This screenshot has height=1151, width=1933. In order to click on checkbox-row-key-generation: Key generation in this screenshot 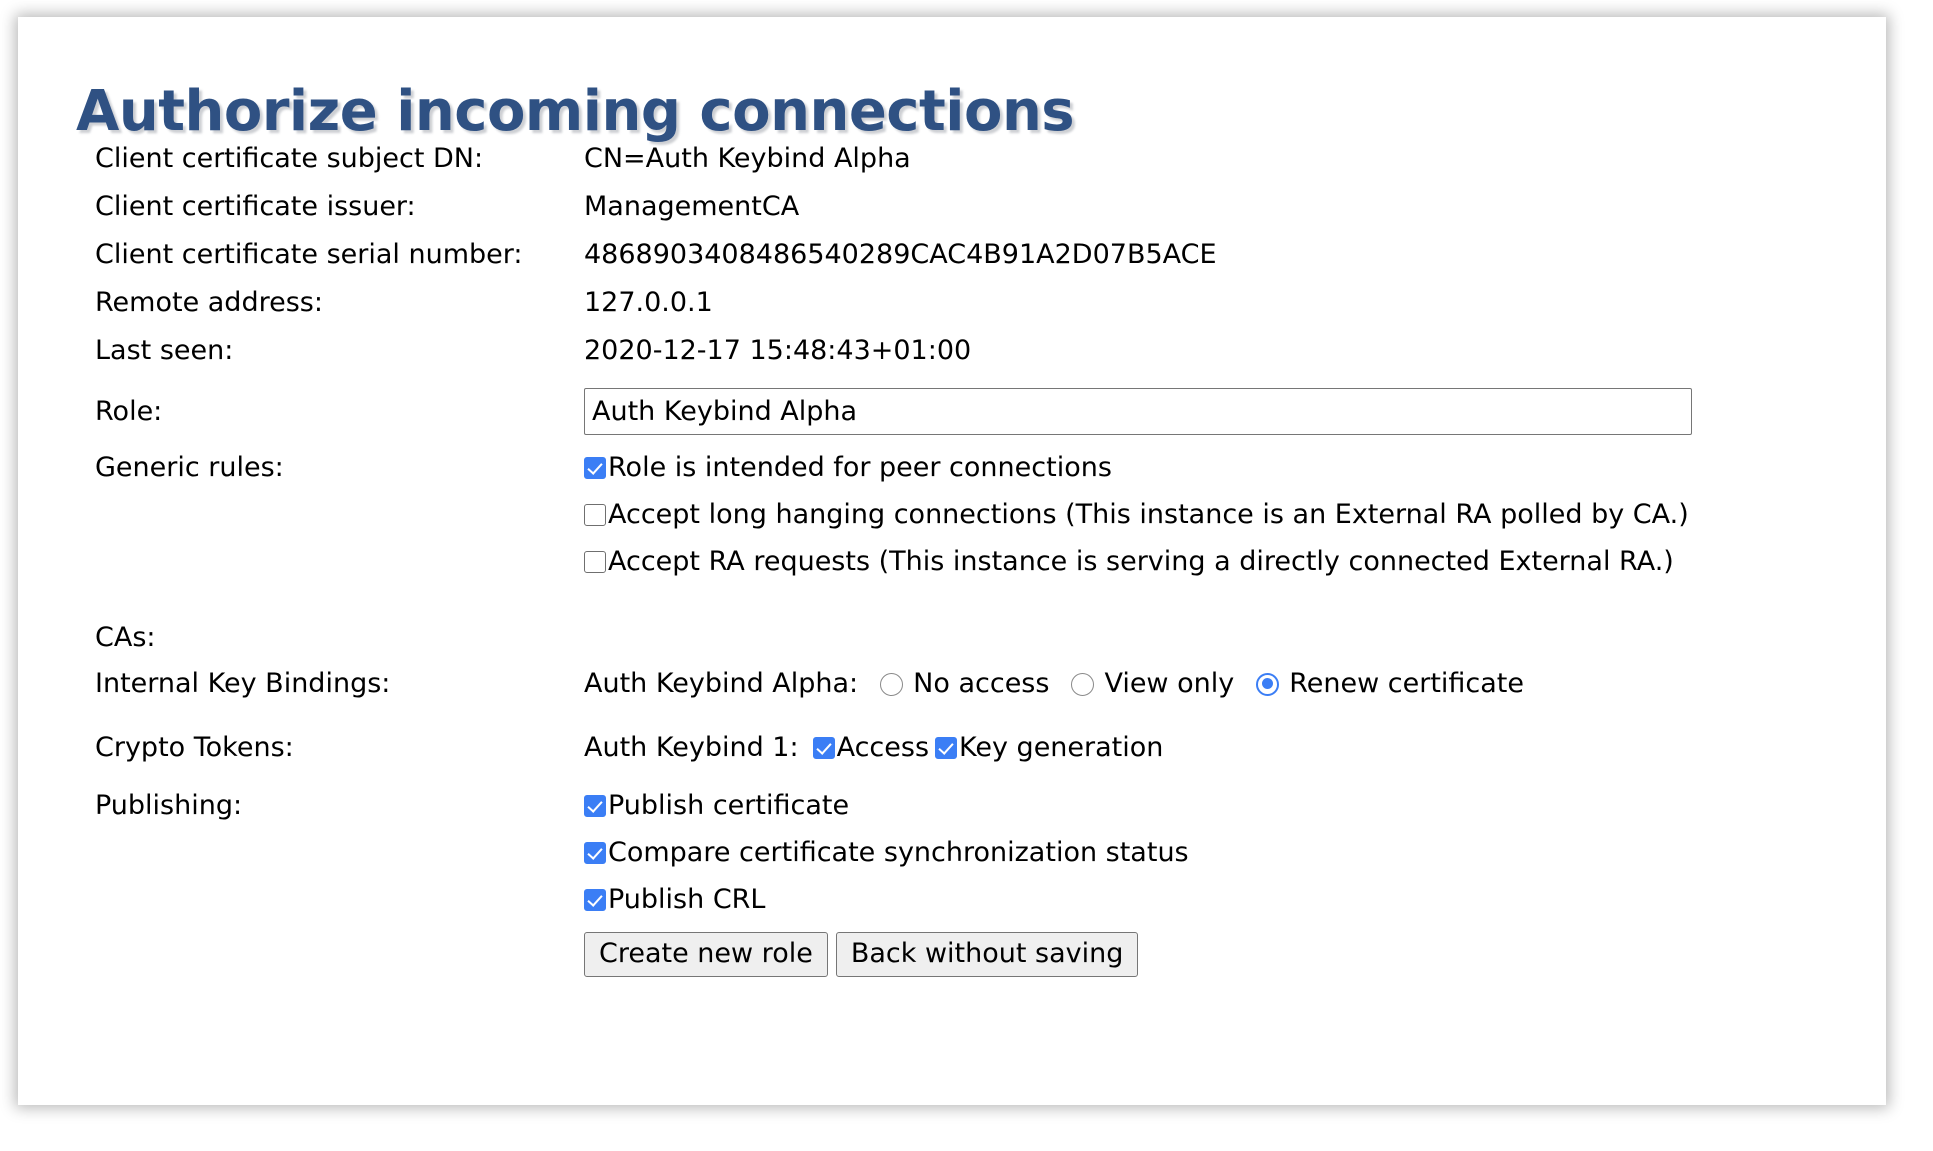, I will do `click(1049, 748)`.